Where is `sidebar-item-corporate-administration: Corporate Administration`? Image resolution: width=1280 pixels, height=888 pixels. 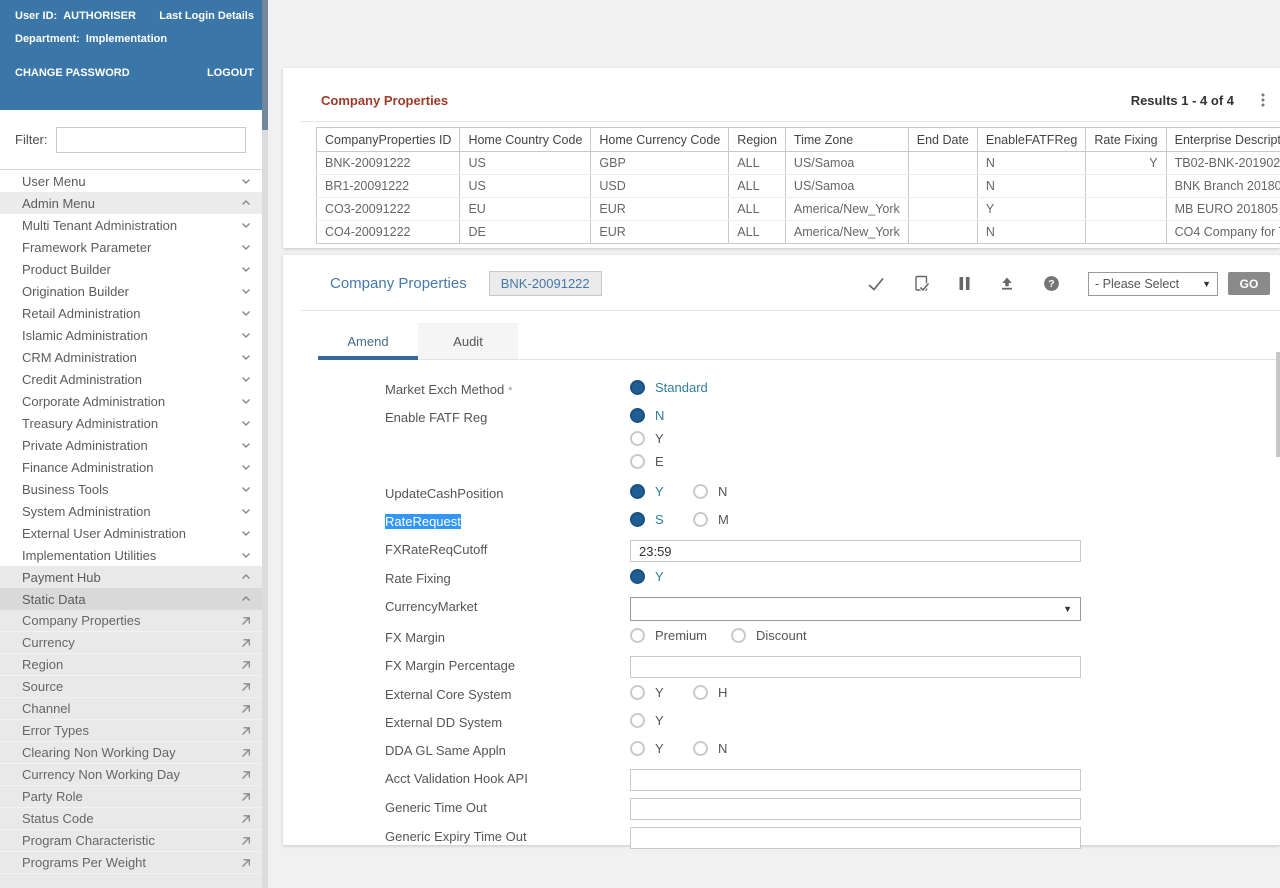
sidebar-item-corporate-administration: Corporate Administration is located at coordinates (134, 401).